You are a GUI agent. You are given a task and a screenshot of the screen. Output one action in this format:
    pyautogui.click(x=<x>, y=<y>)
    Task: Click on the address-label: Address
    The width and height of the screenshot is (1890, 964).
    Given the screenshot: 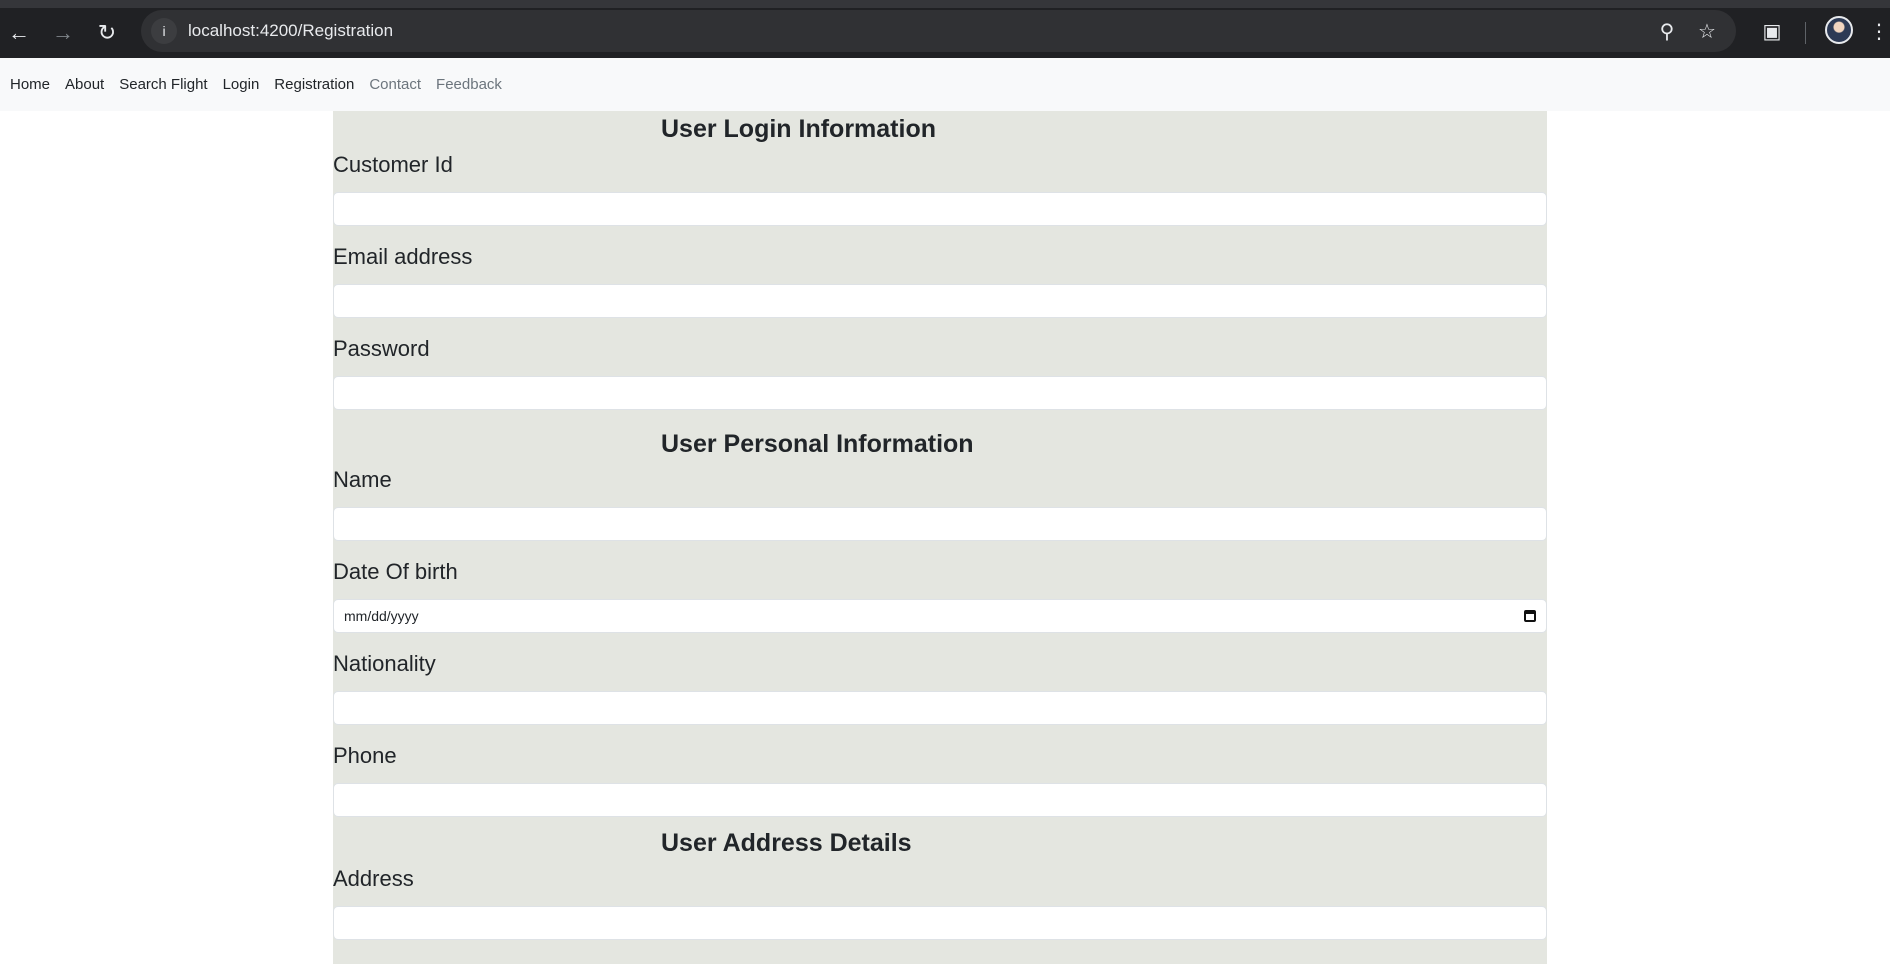 What is the action you would take?
    pyautogui.click(x=373, y=878)
    